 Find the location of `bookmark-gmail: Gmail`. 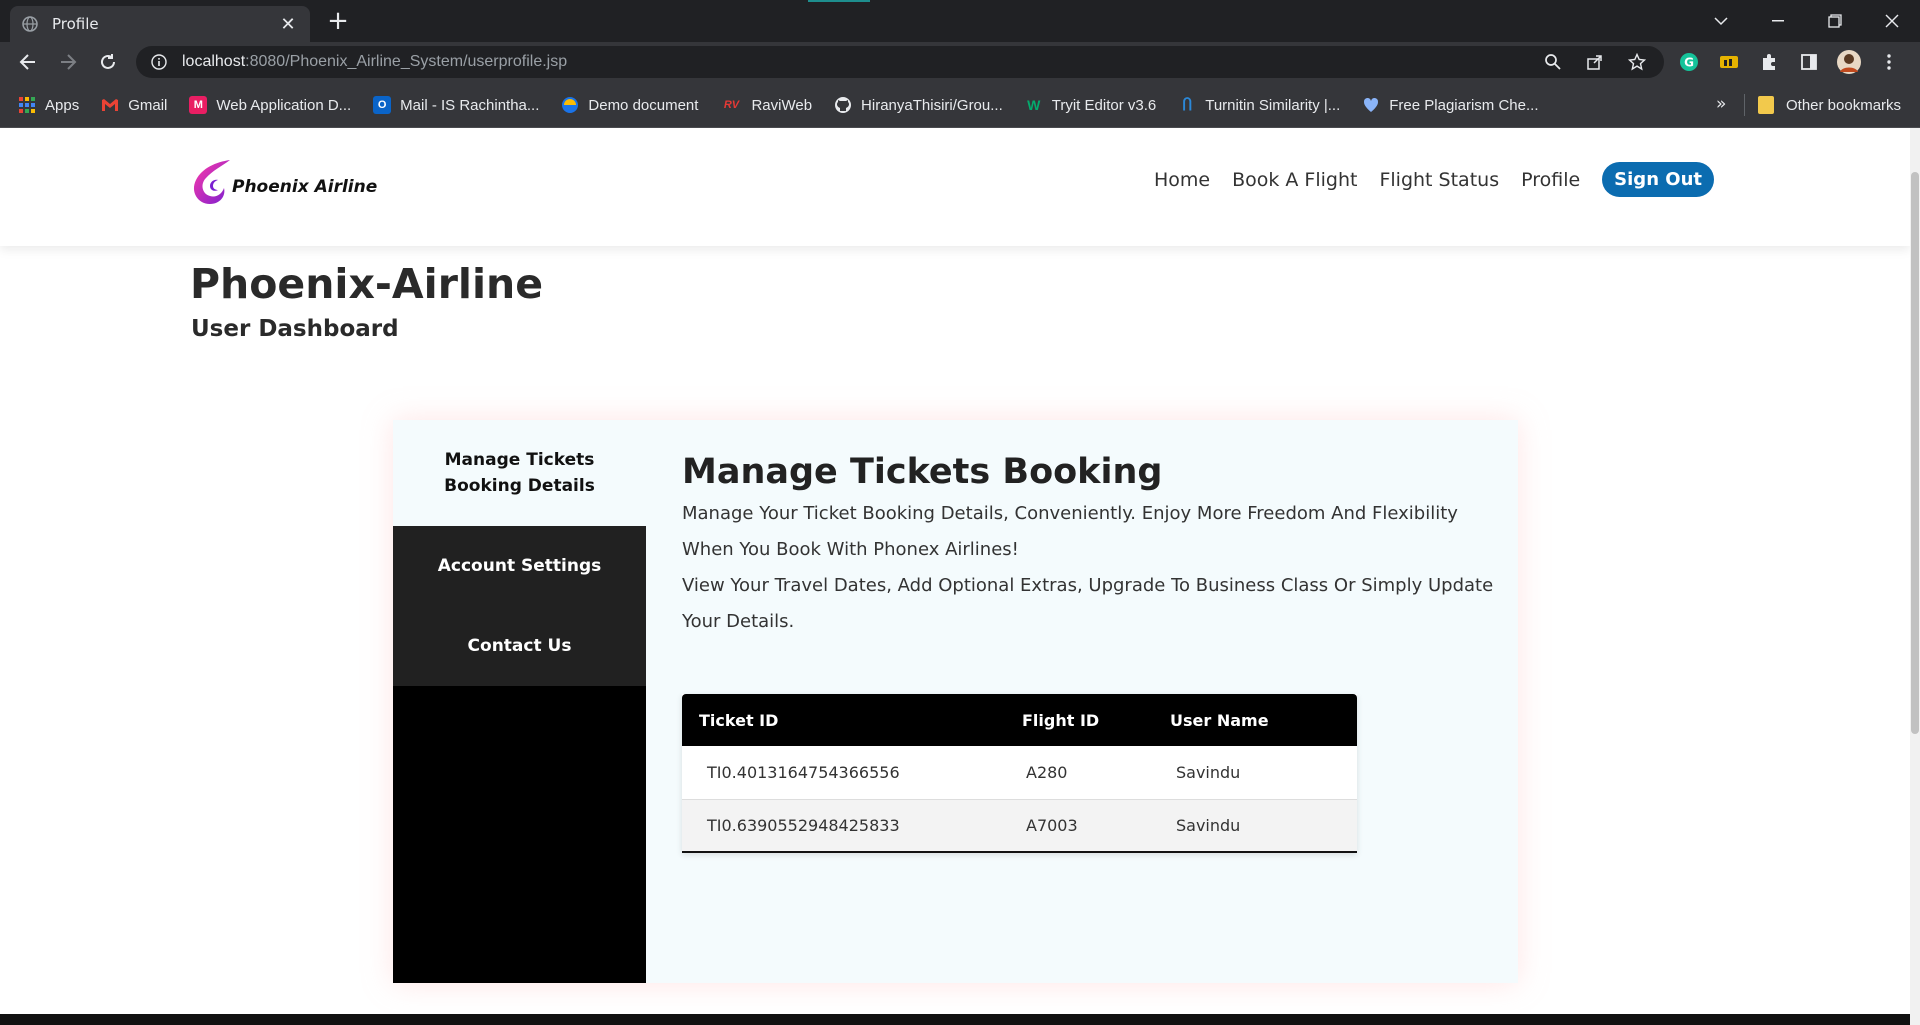

bookmark-gmail: Gmail is located at coordinates (134, 105).